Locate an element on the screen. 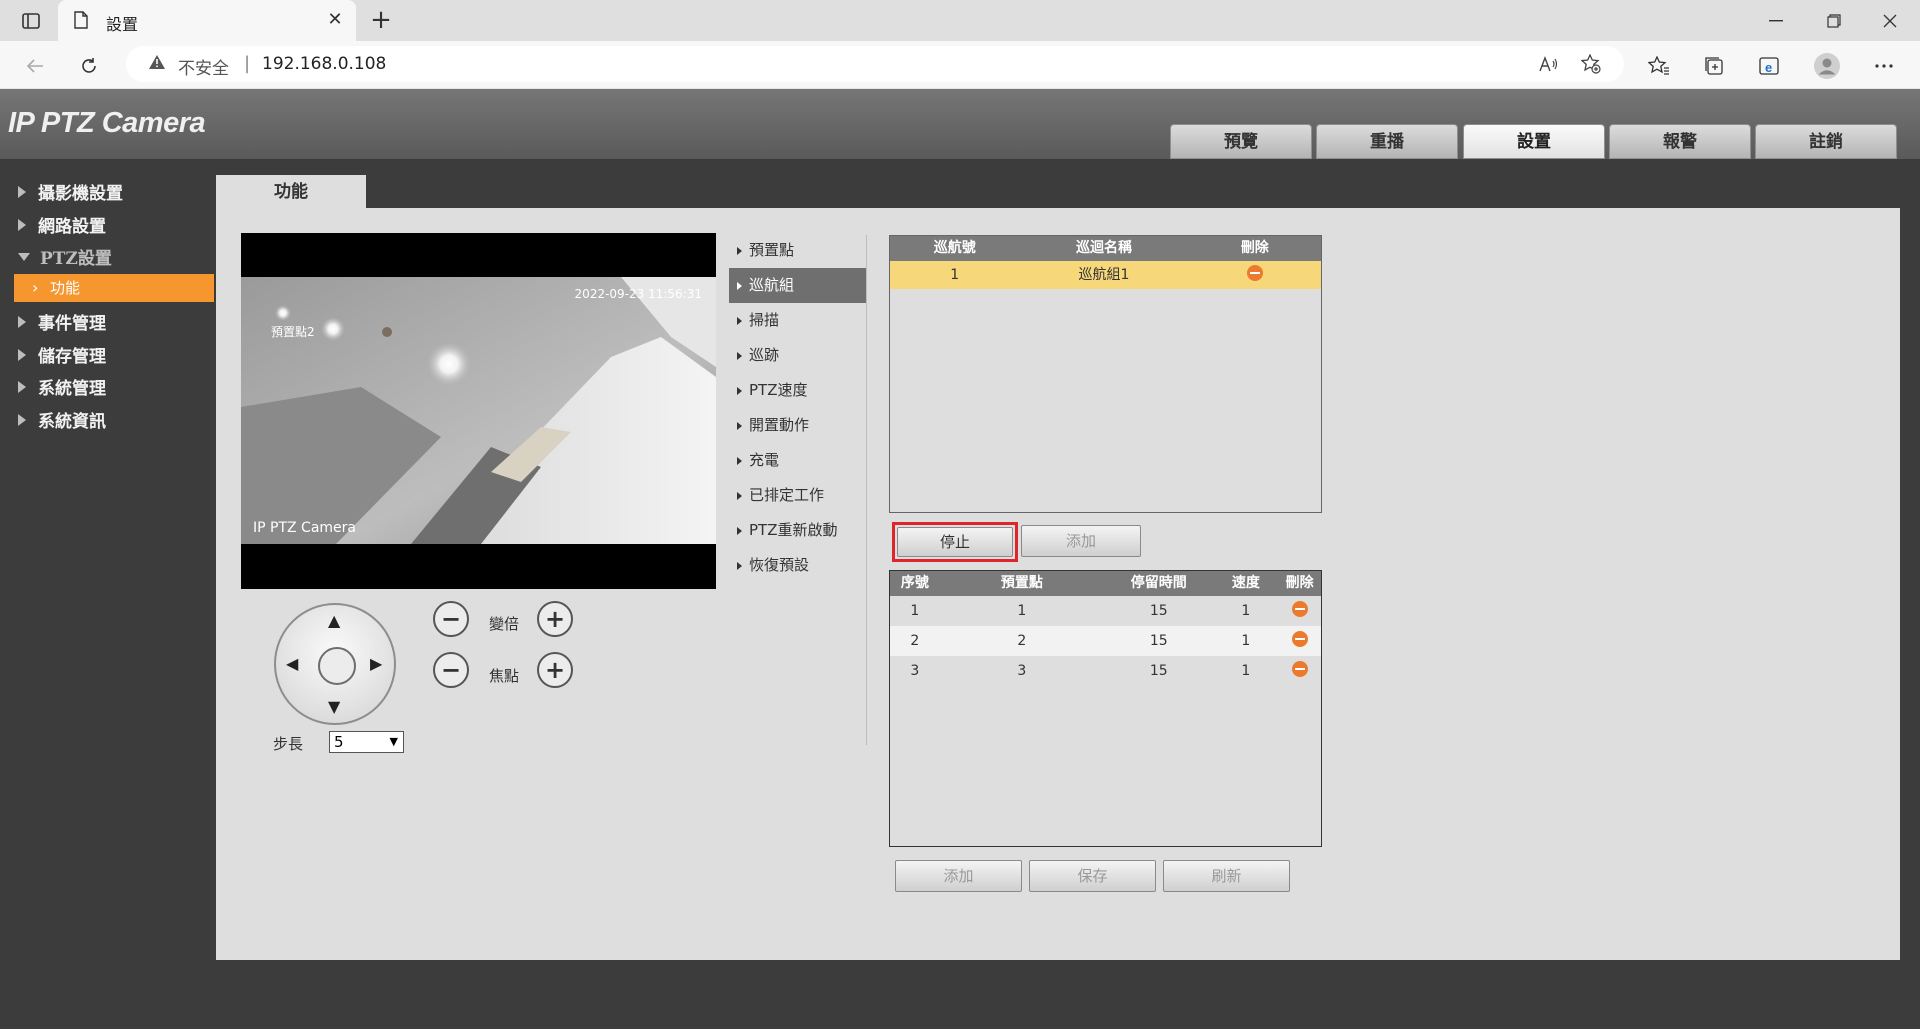 The image size is (1920, 1029). preset-cell: 3 is located at coordinates (1022, 671).